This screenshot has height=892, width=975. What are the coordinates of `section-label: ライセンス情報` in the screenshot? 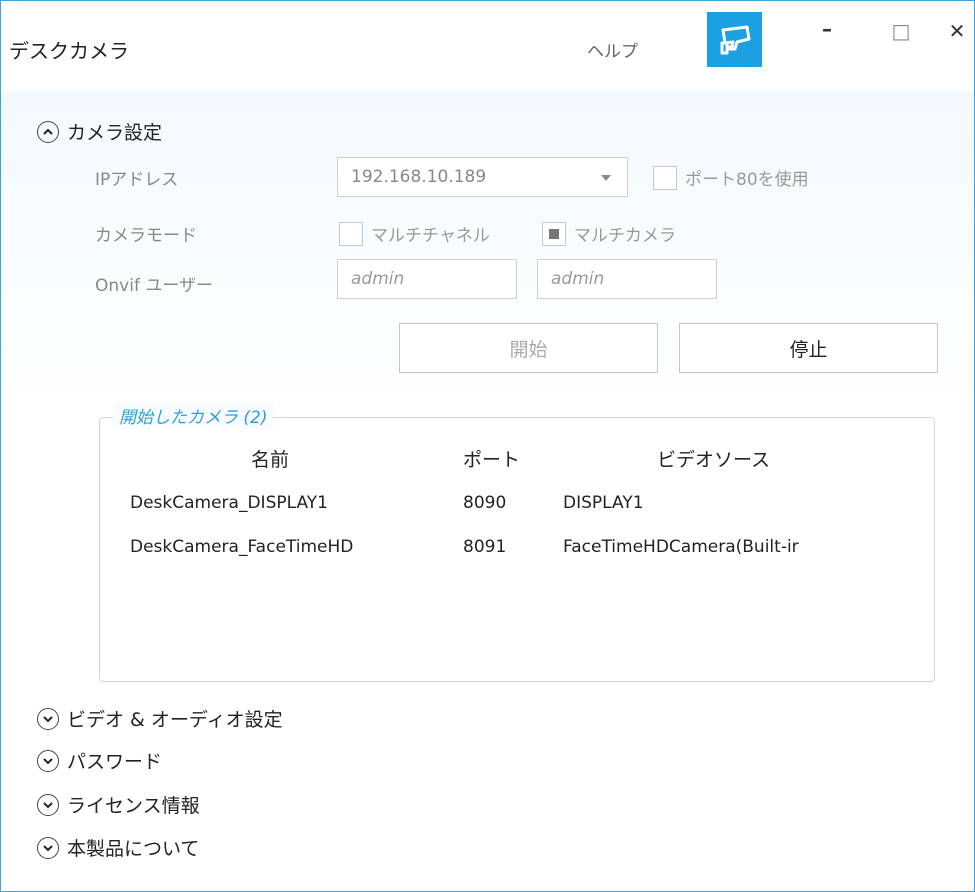 It's located at (133, 806).